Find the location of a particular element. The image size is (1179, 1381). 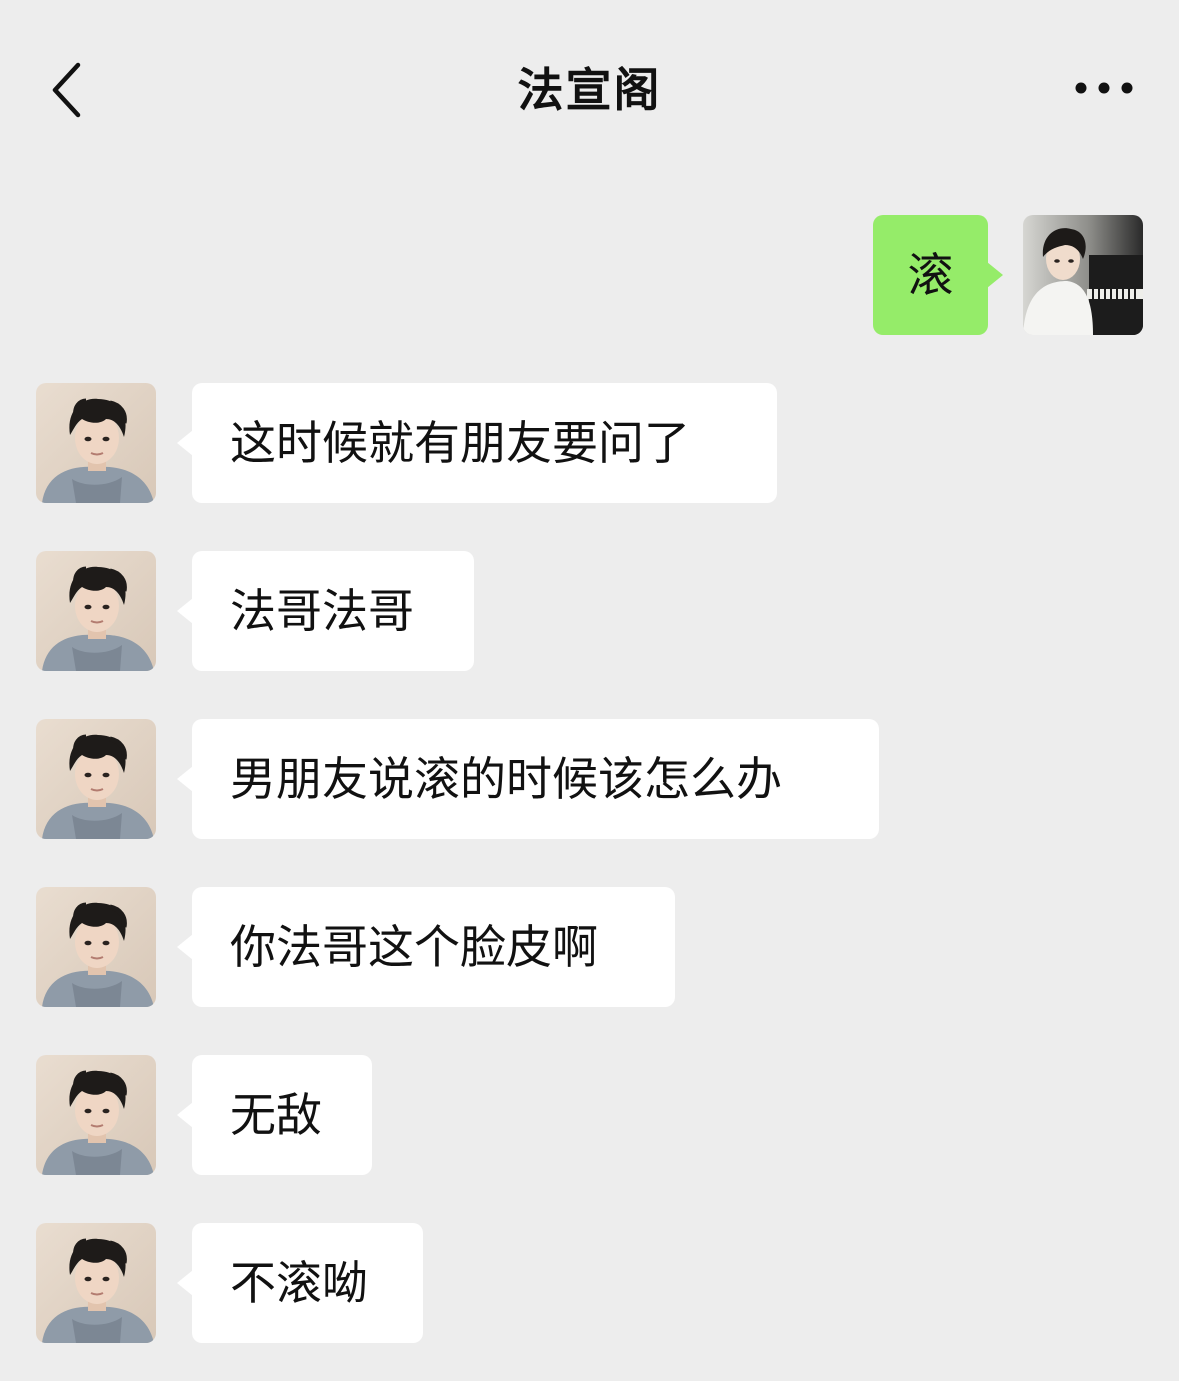

more-button is located at coordinates (1104, 88).